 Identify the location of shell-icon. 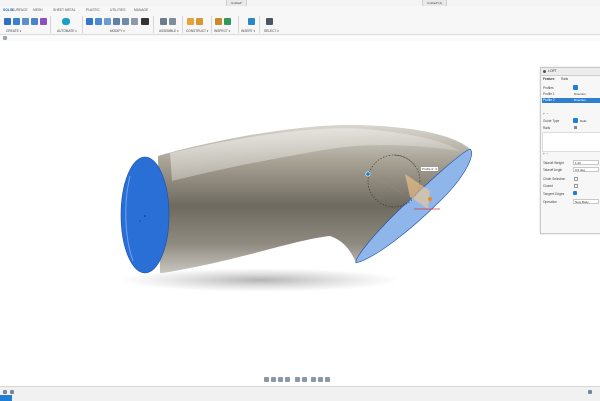
(116, 21).